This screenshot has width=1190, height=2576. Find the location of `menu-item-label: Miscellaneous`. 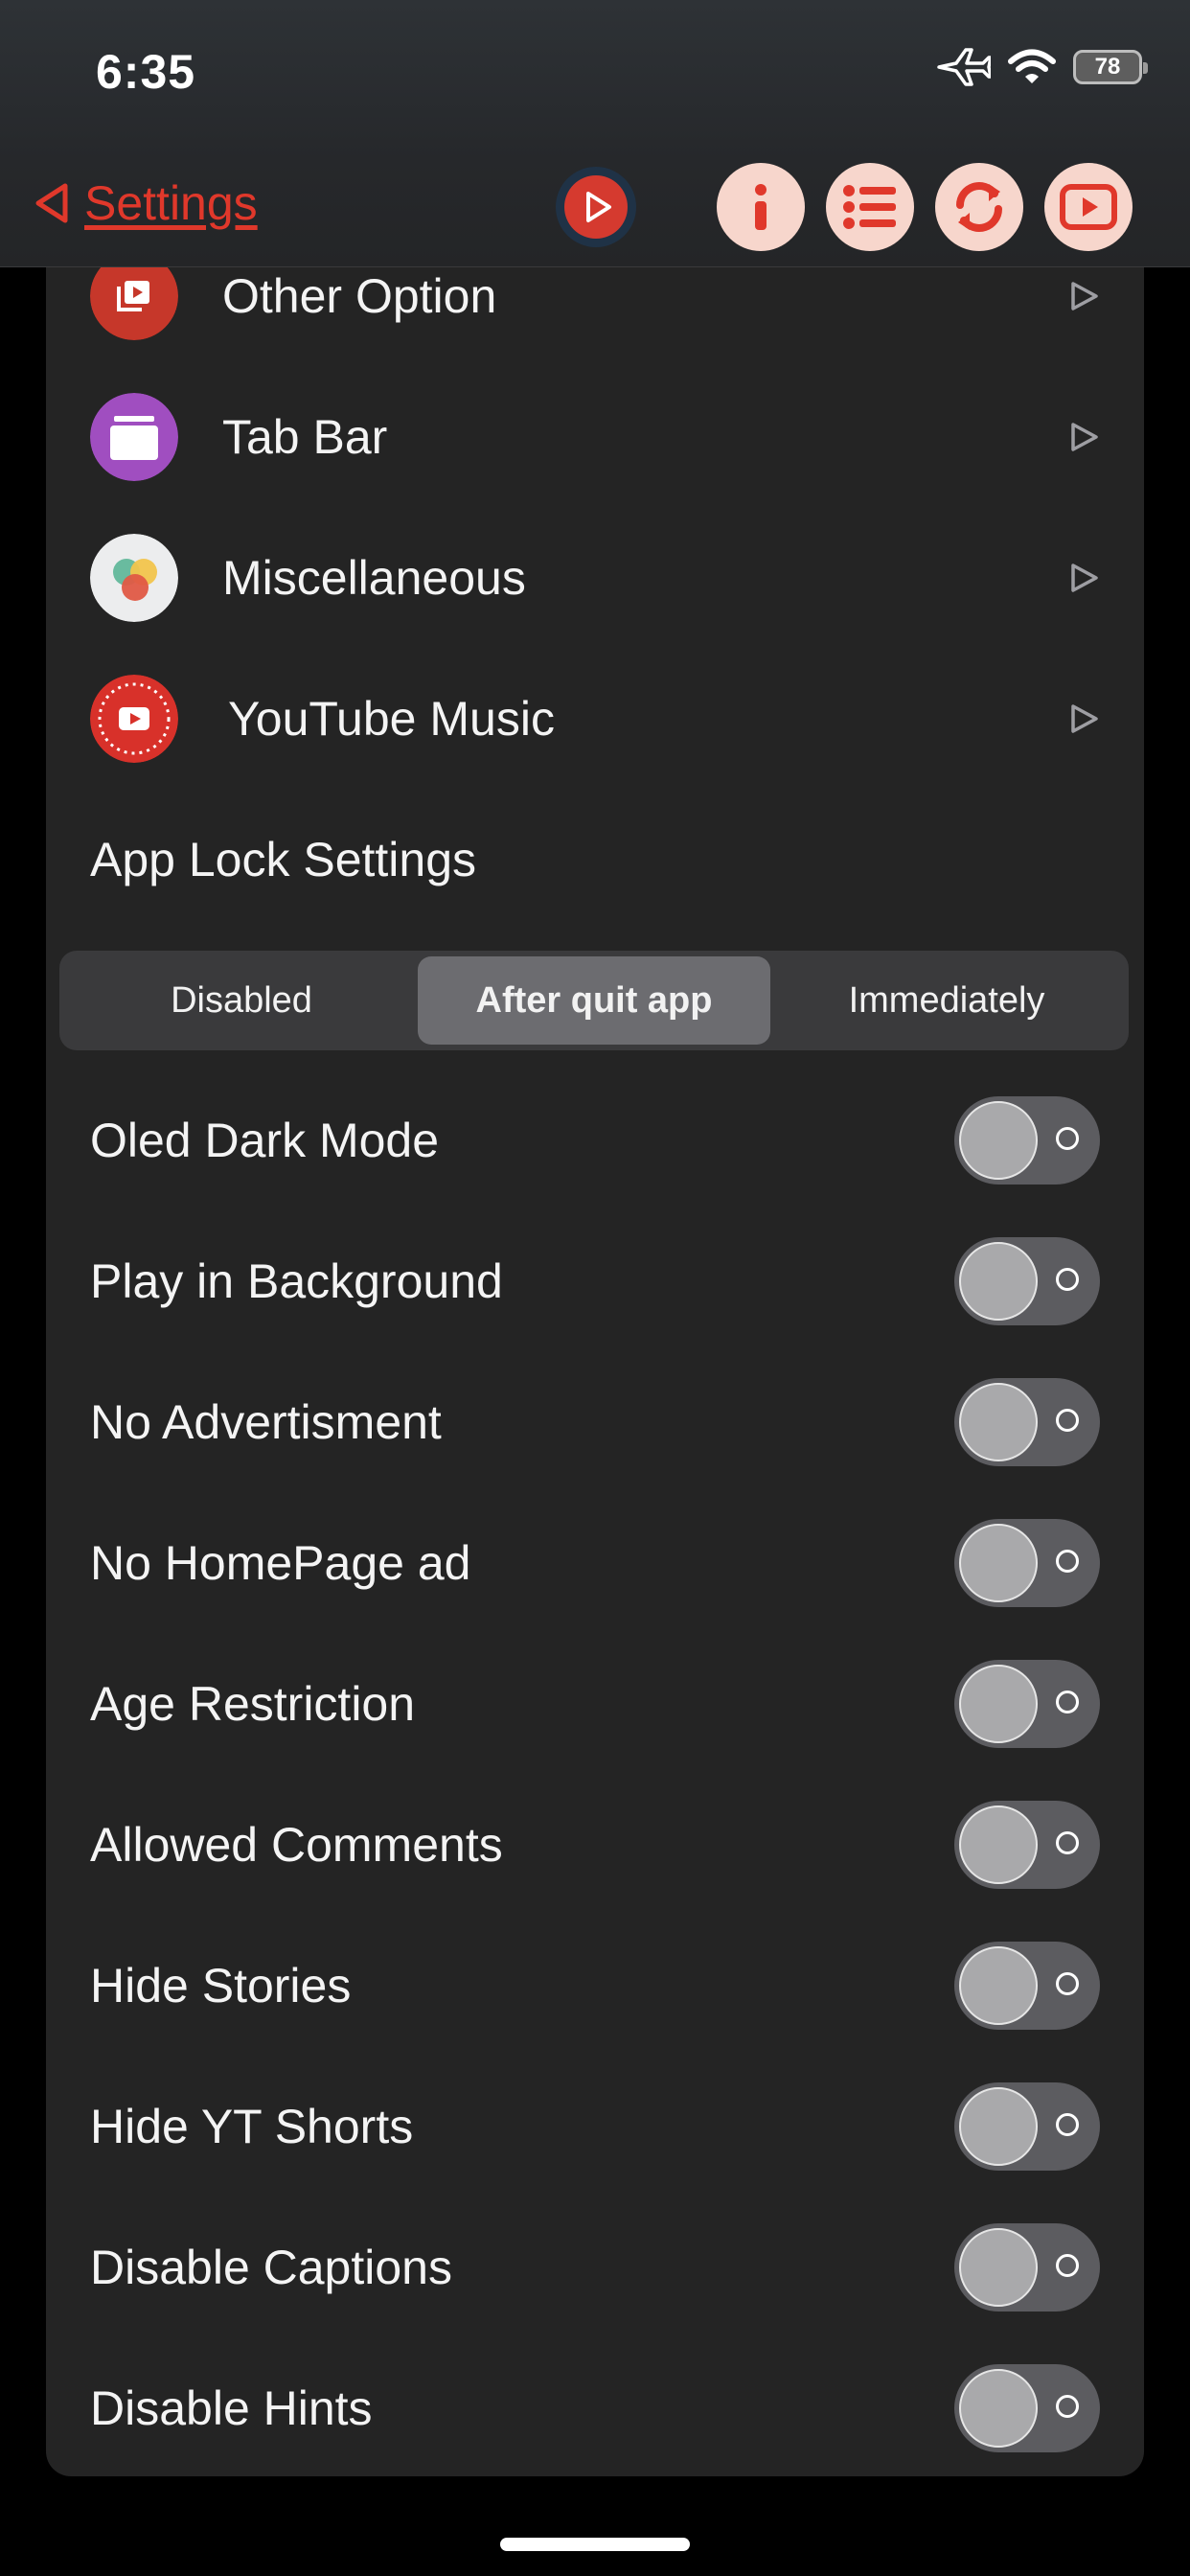

menu-item-label: Miscellaneous is located at coordinates (374, 577).